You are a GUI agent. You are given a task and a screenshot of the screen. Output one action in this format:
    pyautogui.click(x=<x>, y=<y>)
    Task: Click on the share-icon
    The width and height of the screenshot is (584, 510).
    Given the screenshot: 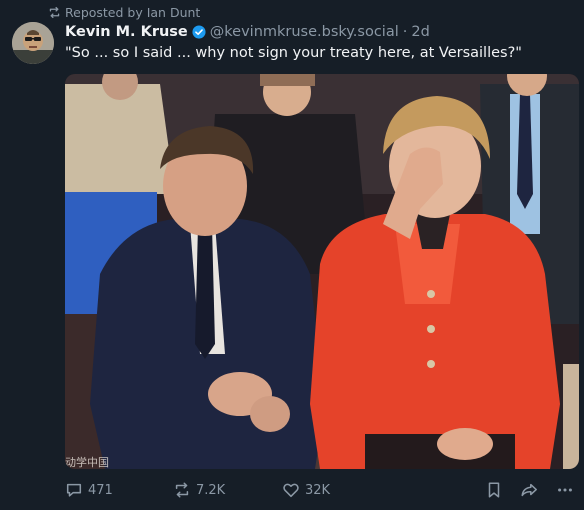 What is the action you would take?
    pyautogui.click(x=529, y=490)
    